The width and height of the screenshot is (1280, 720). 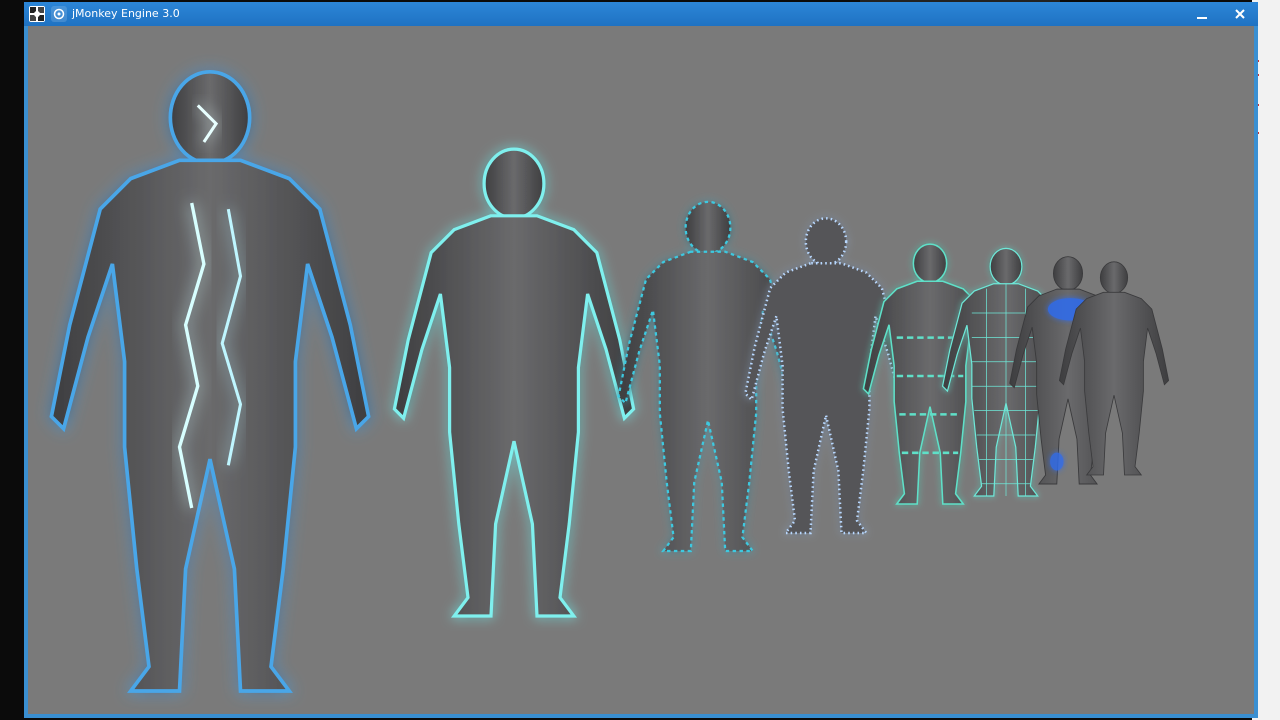 What do you see at coordinates (1202, 18) in the screenshot?
I see `minimize-icon` at bounding box center [1202, 18].